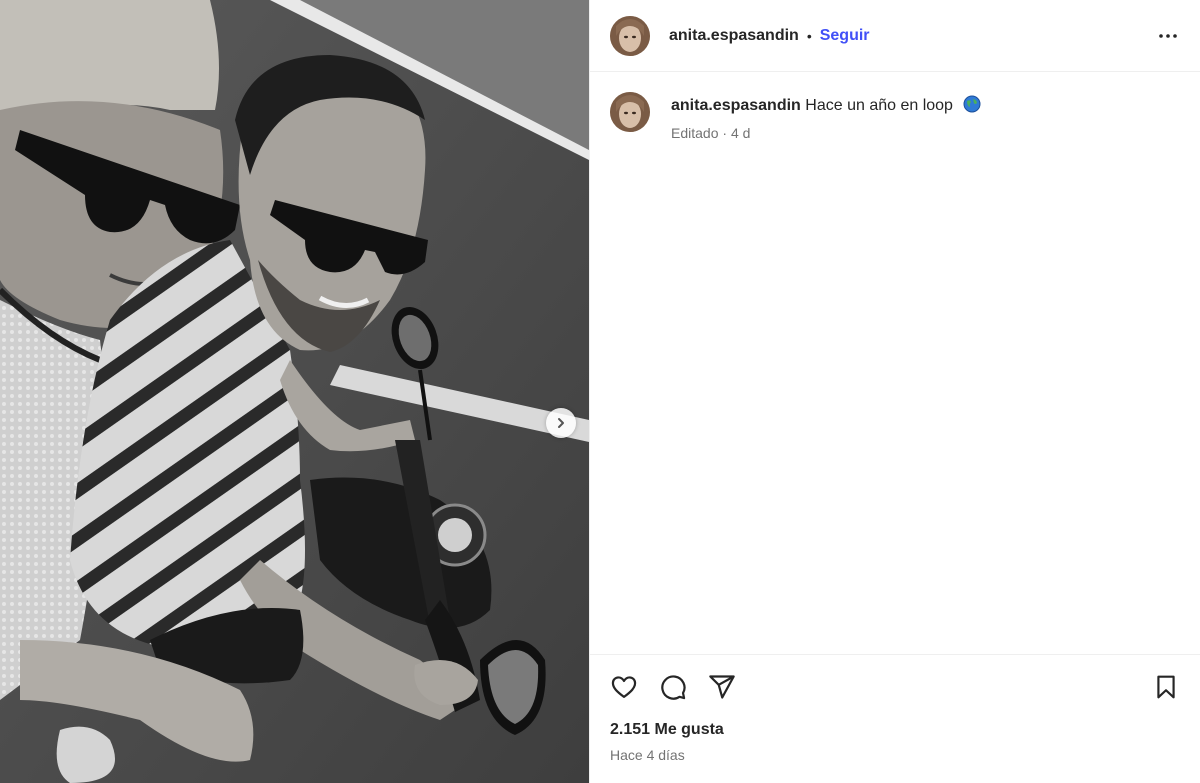 This screenshot has width=1200, height=783. What do you see at coordinates (879, 105) in the screenshot?
I see `caption-text: Hace un año en loop` at bounding box center [879, 105].